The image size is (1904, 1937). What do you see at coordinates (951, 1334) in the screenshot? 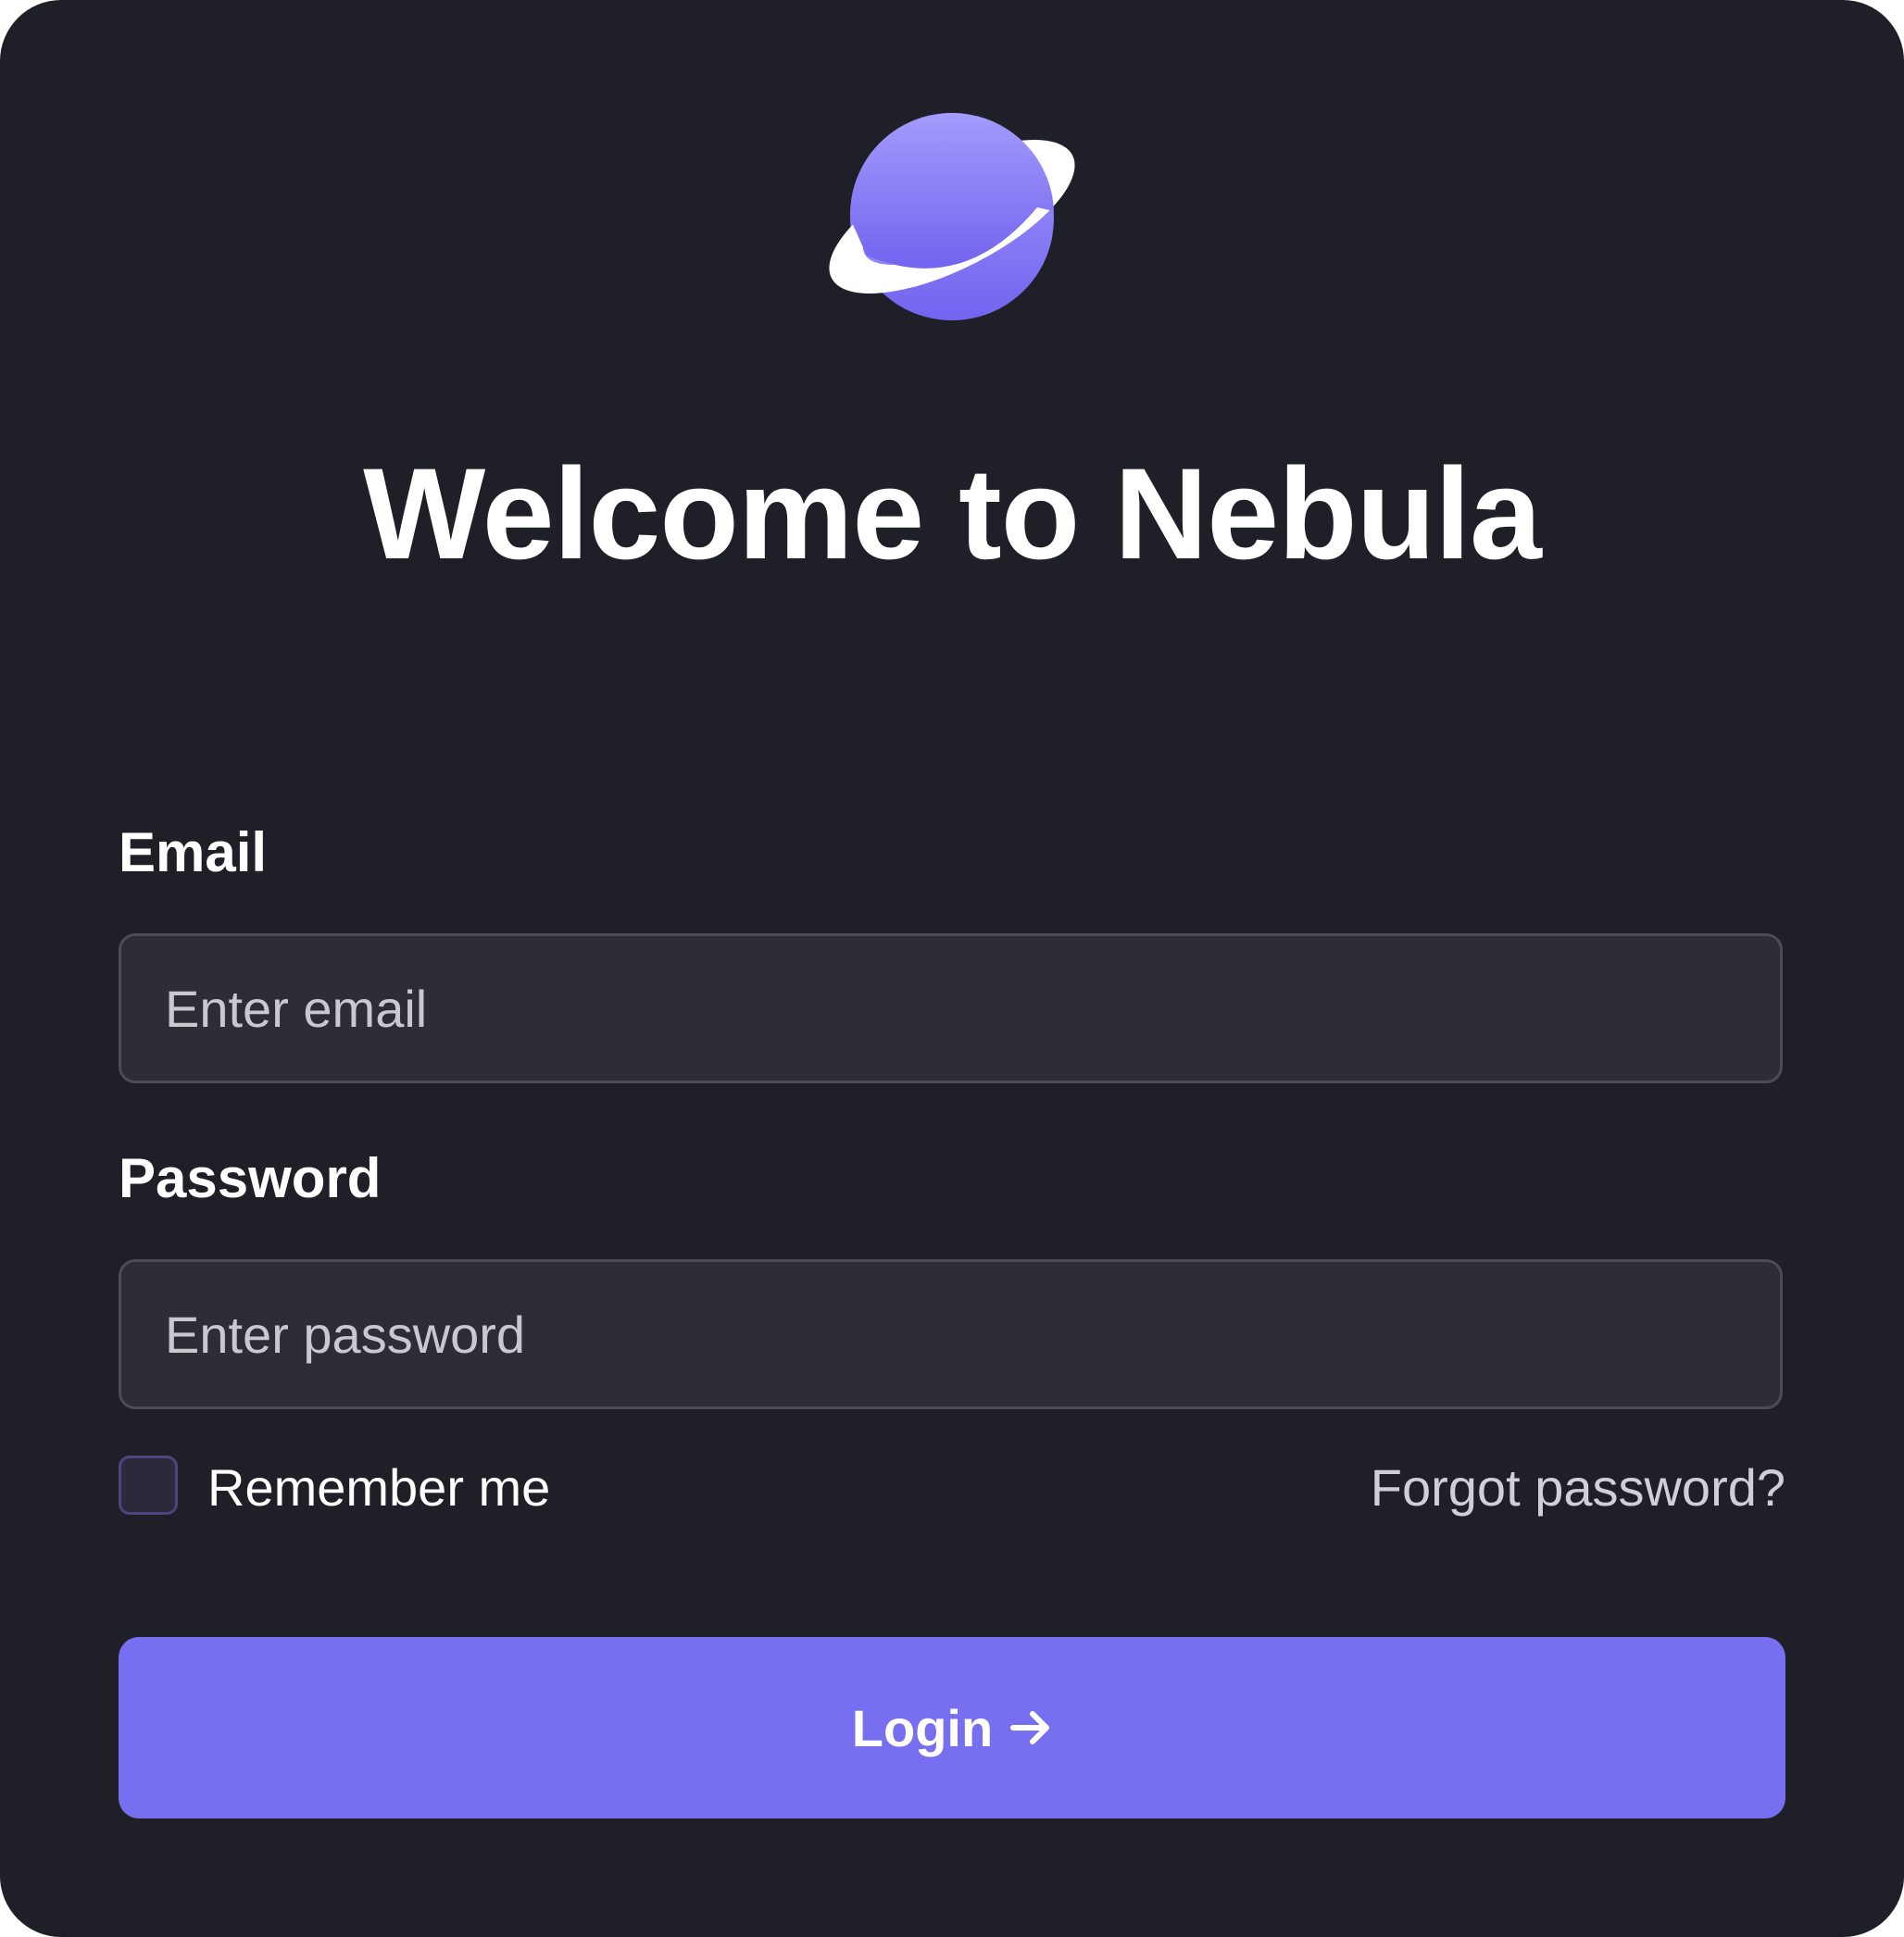
I see `password-field` at bounding box center [951, 1334].